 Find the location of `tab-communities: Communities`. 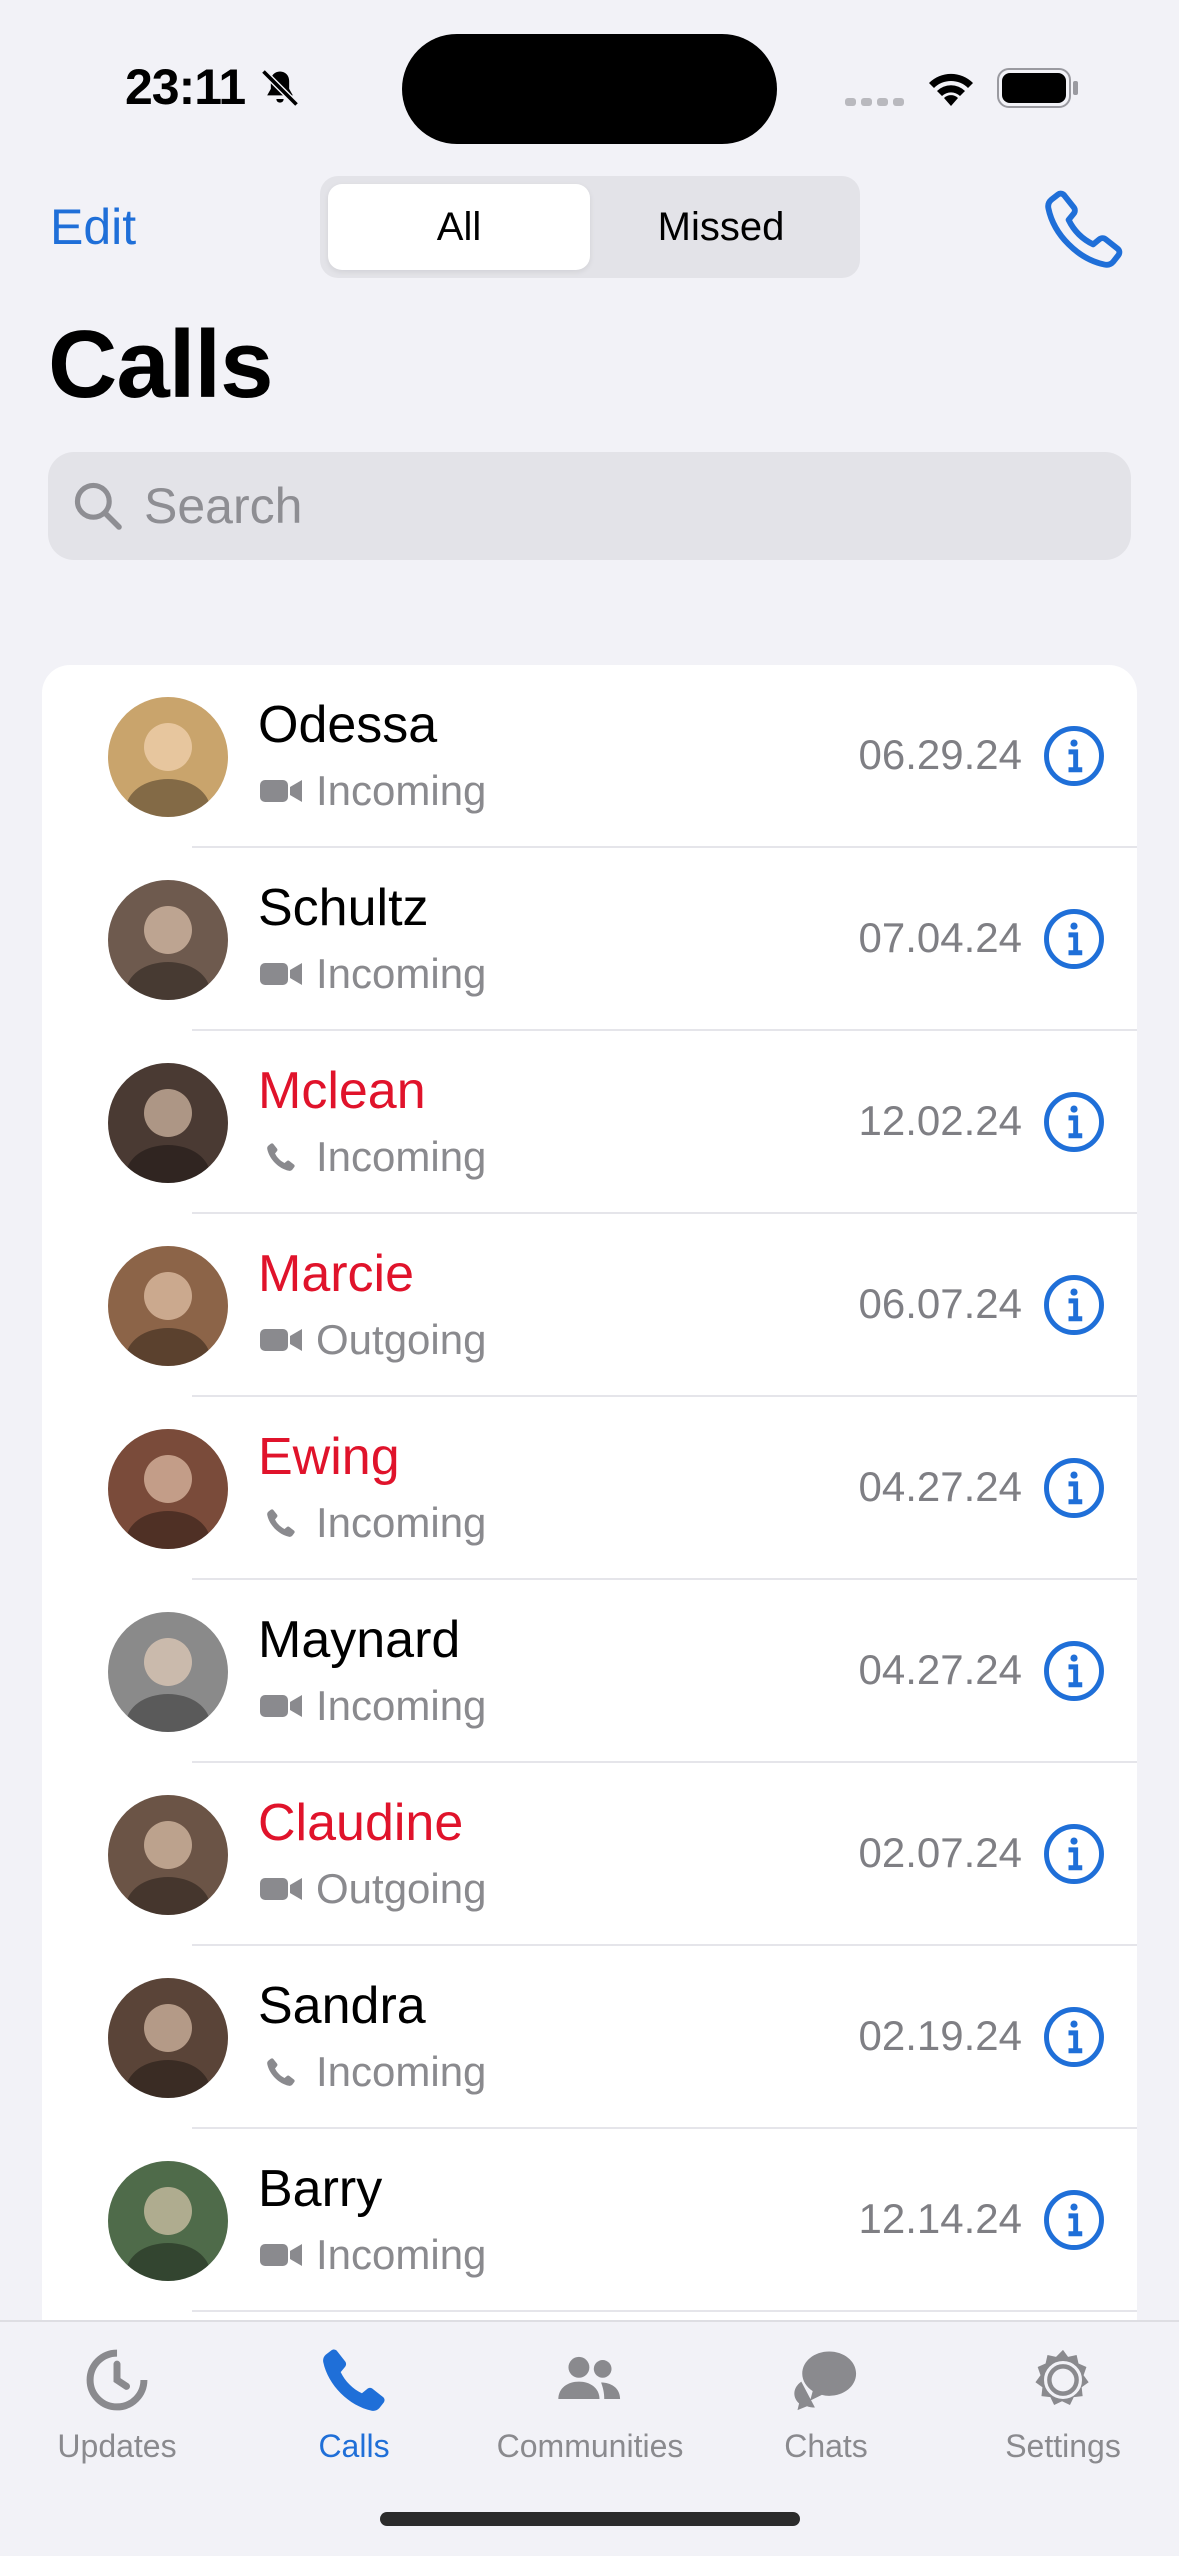

tab-communities: Communities is located at coordinates (590, 2403).